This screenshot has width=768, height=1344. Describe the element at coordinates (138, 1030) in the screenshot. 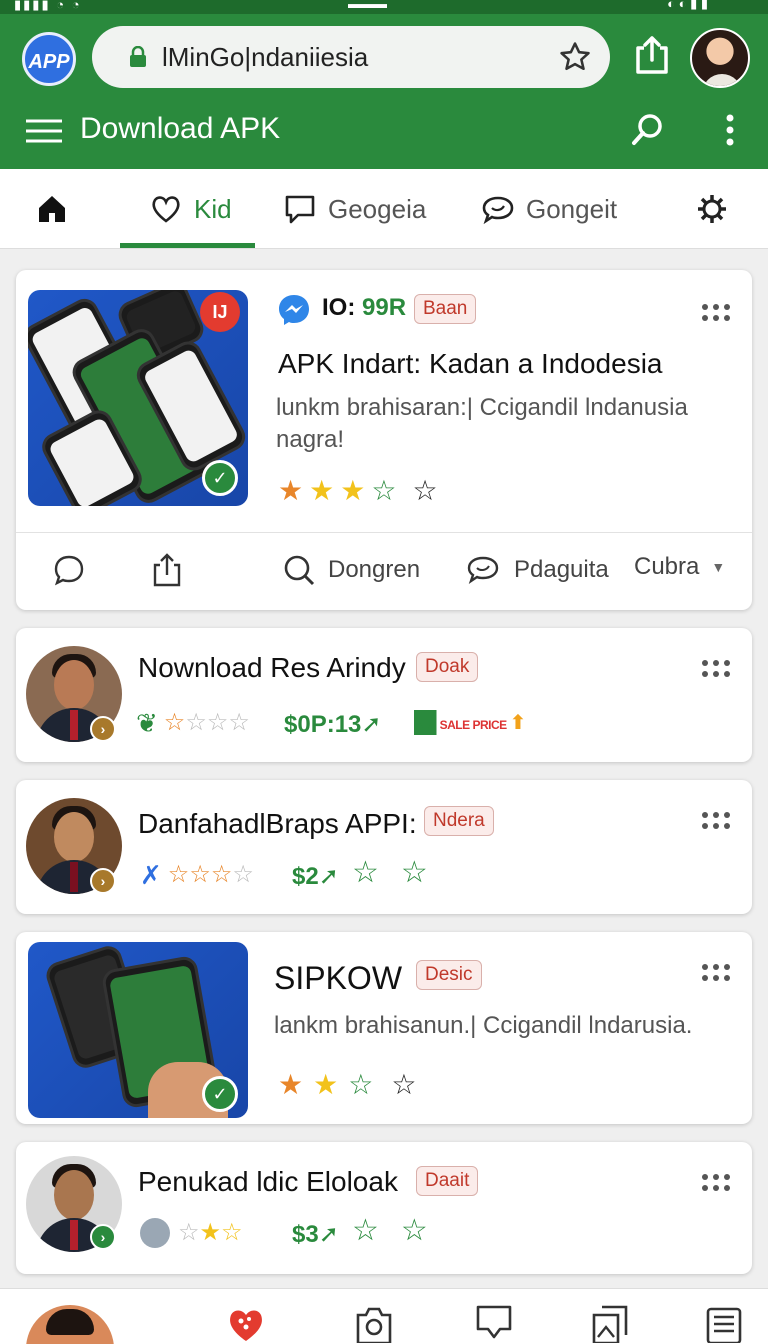

I see `app-screenshot-thumbnail: ✓` at that location.